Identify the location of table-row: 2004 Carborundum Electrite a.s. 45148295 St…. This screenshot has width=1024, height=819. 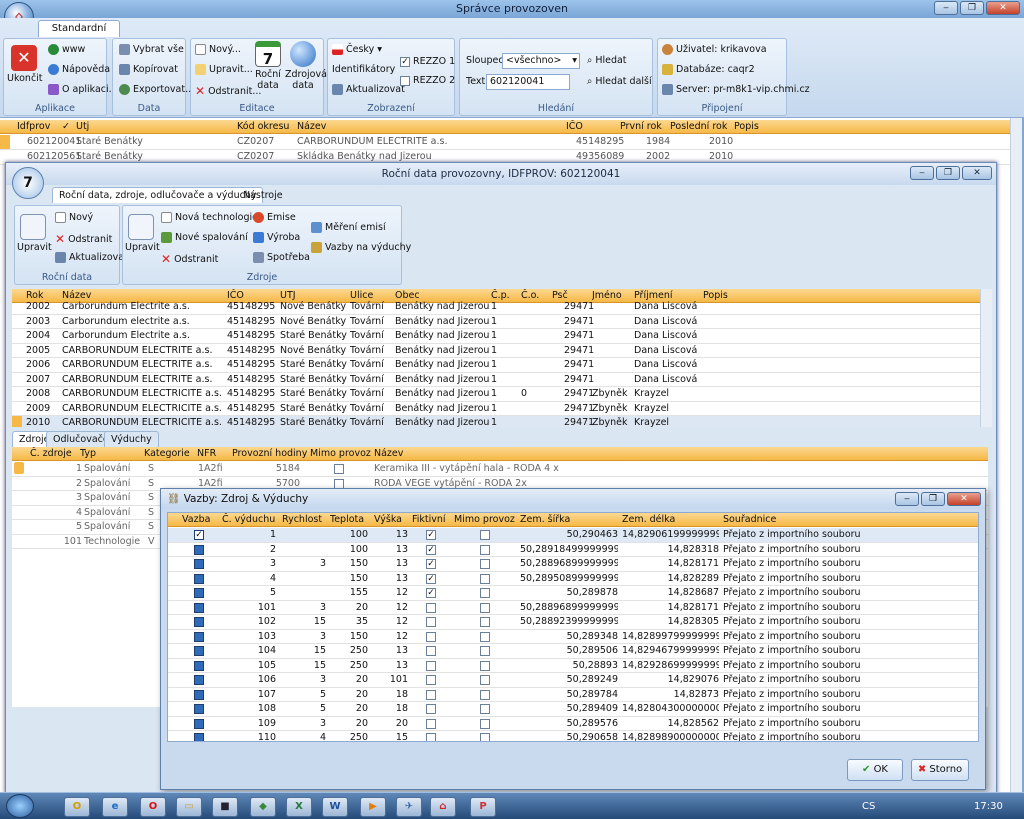
(496, 336).